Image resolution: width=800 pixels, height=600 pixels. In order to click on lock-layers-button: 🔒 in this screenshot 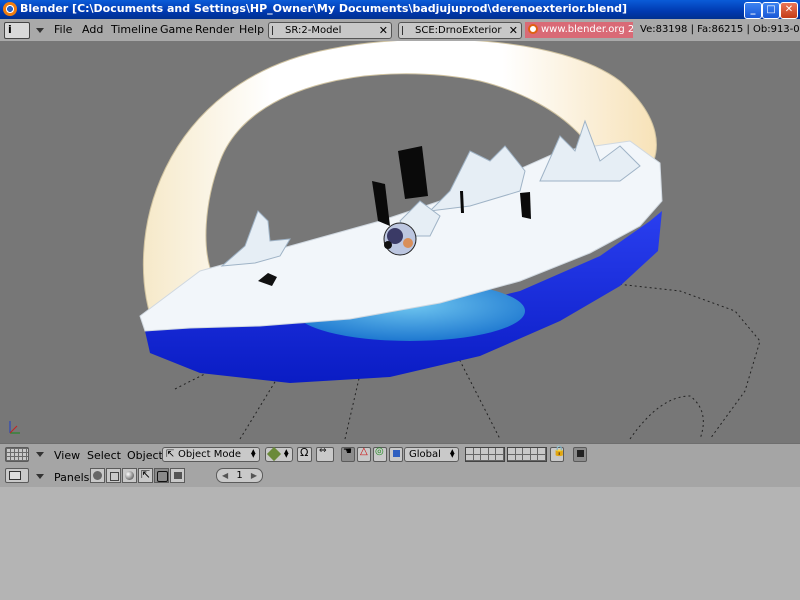, I will do `click(558, 454)`.